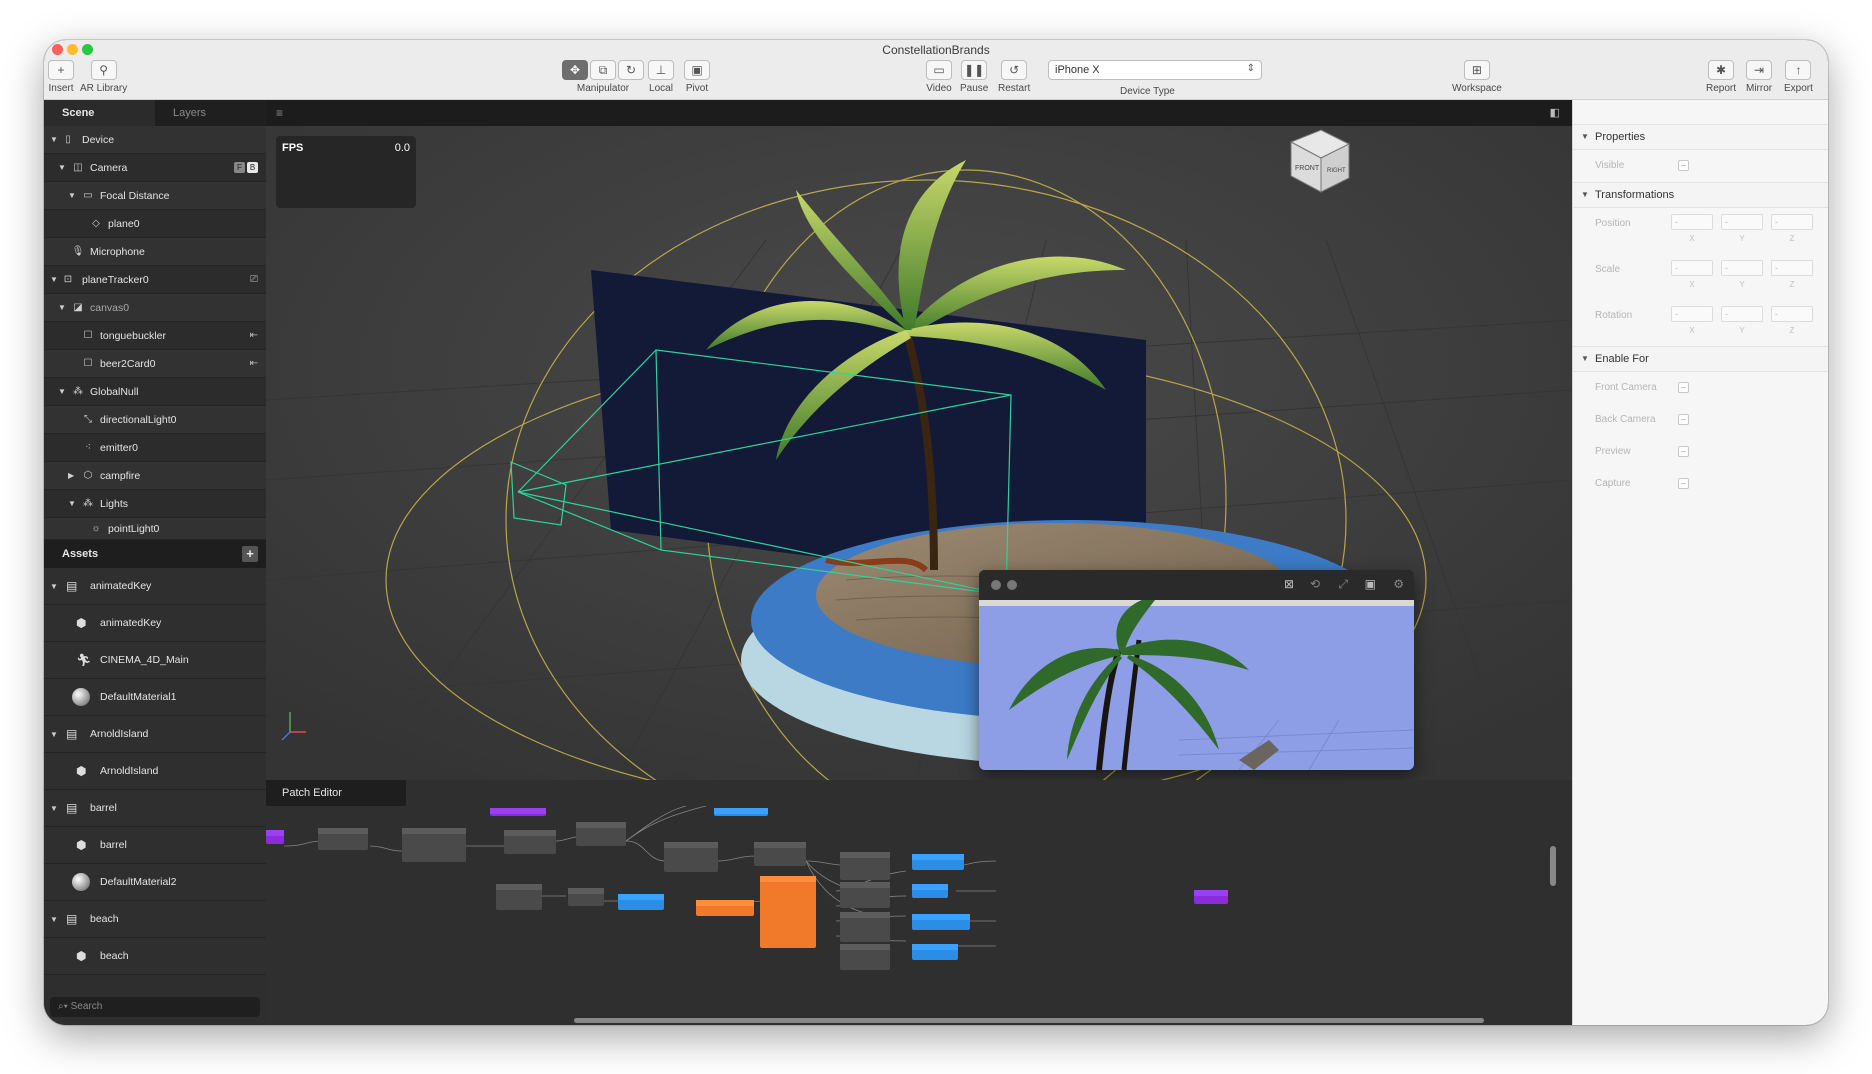  What do you see at coordinates (1692, 268) in the screenshot?
I see `scale-x-field: -` at bounding box center [1692, 268].